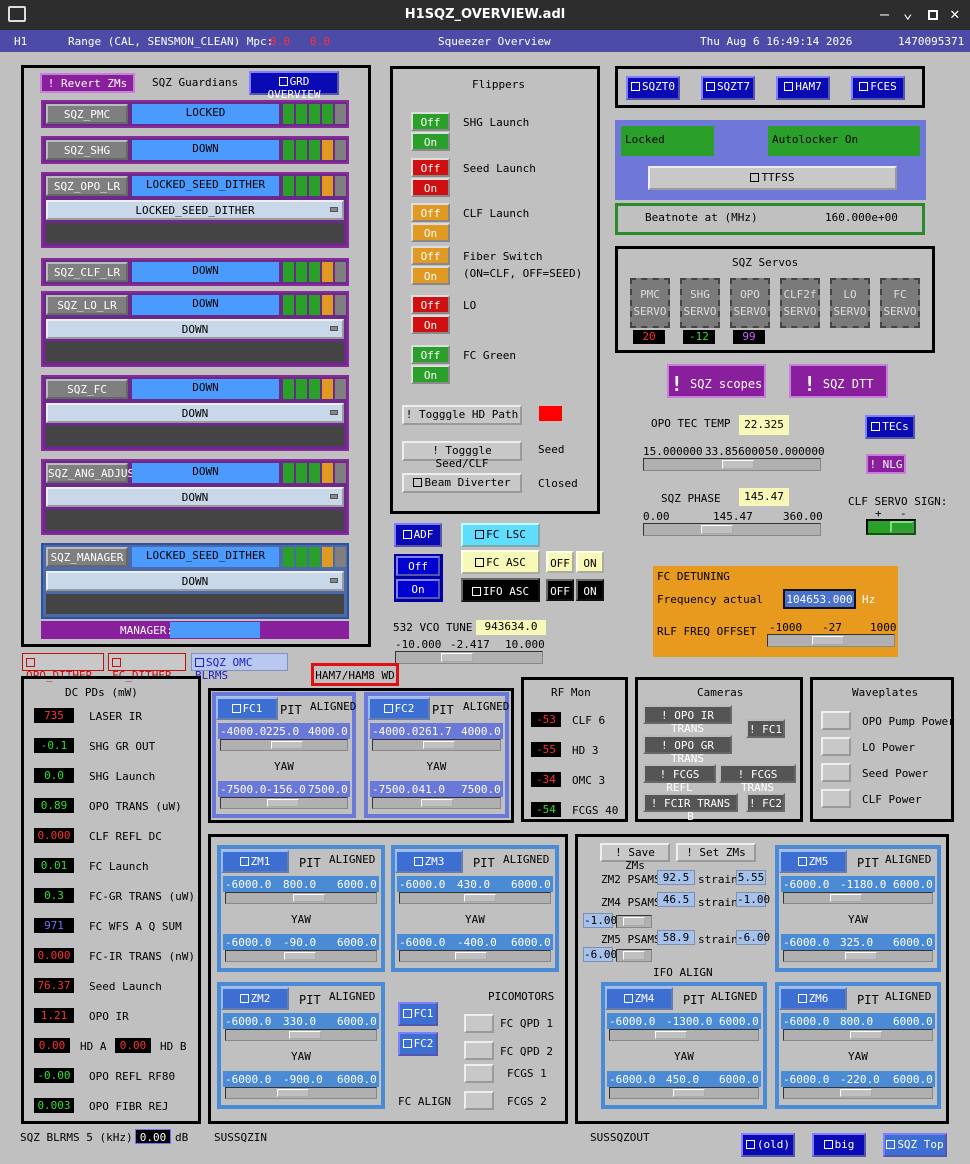 This screenshot has height=1164, width=970. I want to click on servo-button: OPO SERVO, so click(750, 303).